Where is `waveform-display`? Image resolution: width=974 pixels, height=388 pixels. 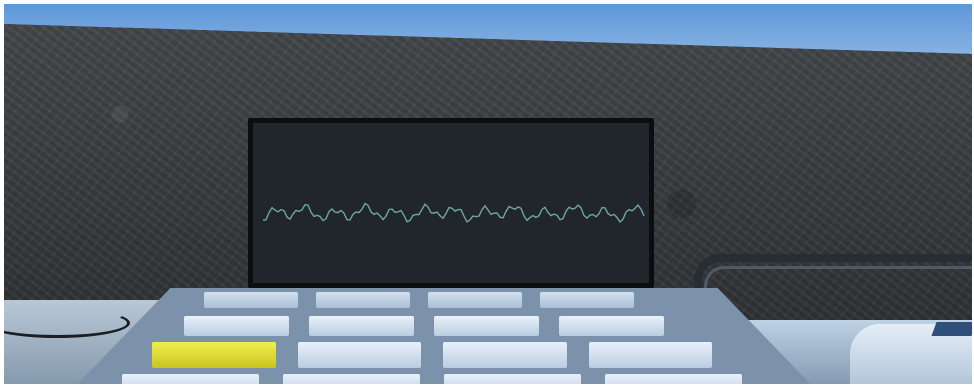 waveform-display is located at coordinates (453, 213).